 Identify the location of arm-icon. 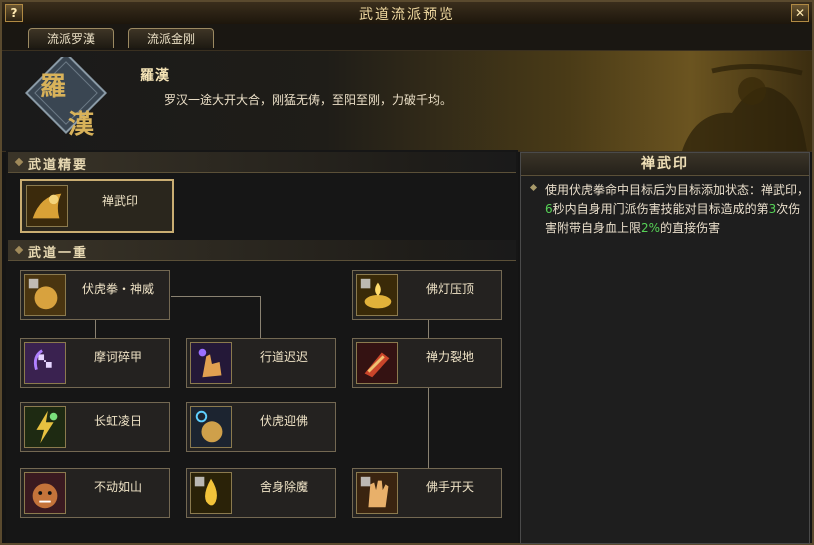
(377, 363).